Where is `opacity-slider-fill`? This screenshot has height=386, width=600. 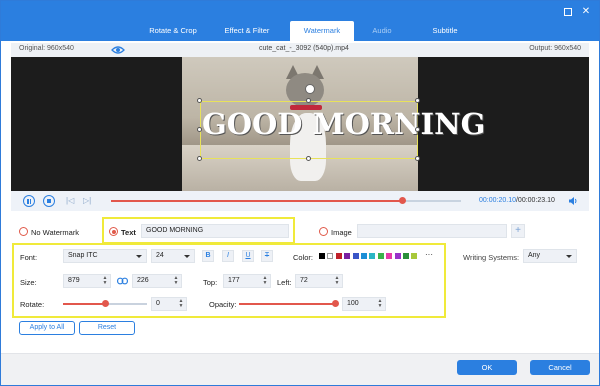
opacity-slider-fill is located at coordinates (287, 304).